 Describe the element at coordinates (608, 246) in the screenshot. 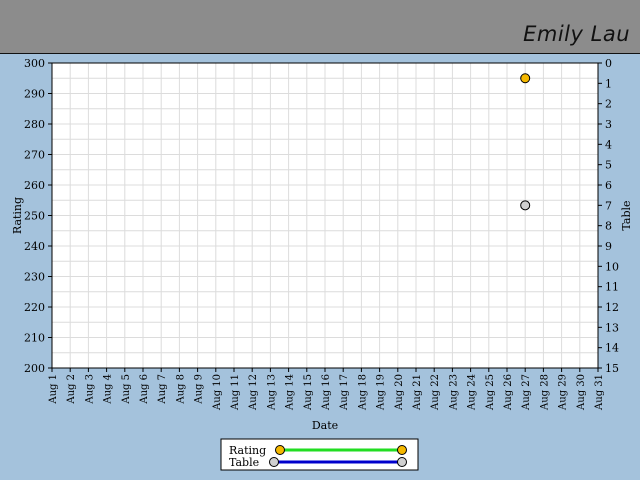

I see `y2-tick-label: 9` at that location.